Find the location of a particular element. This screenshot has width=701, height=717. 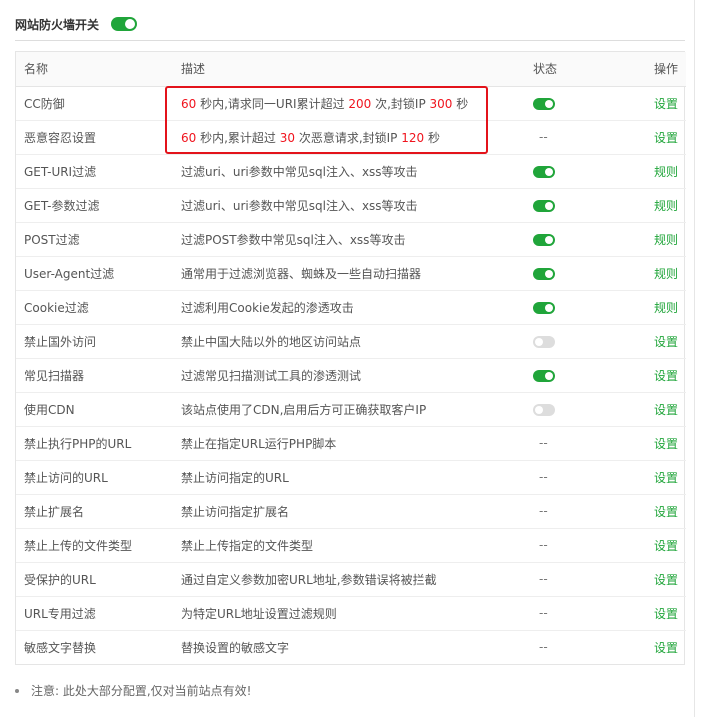

rule-description: 禁止中国大陆以外的地区访问站点 is located at coordinates (349, 341).